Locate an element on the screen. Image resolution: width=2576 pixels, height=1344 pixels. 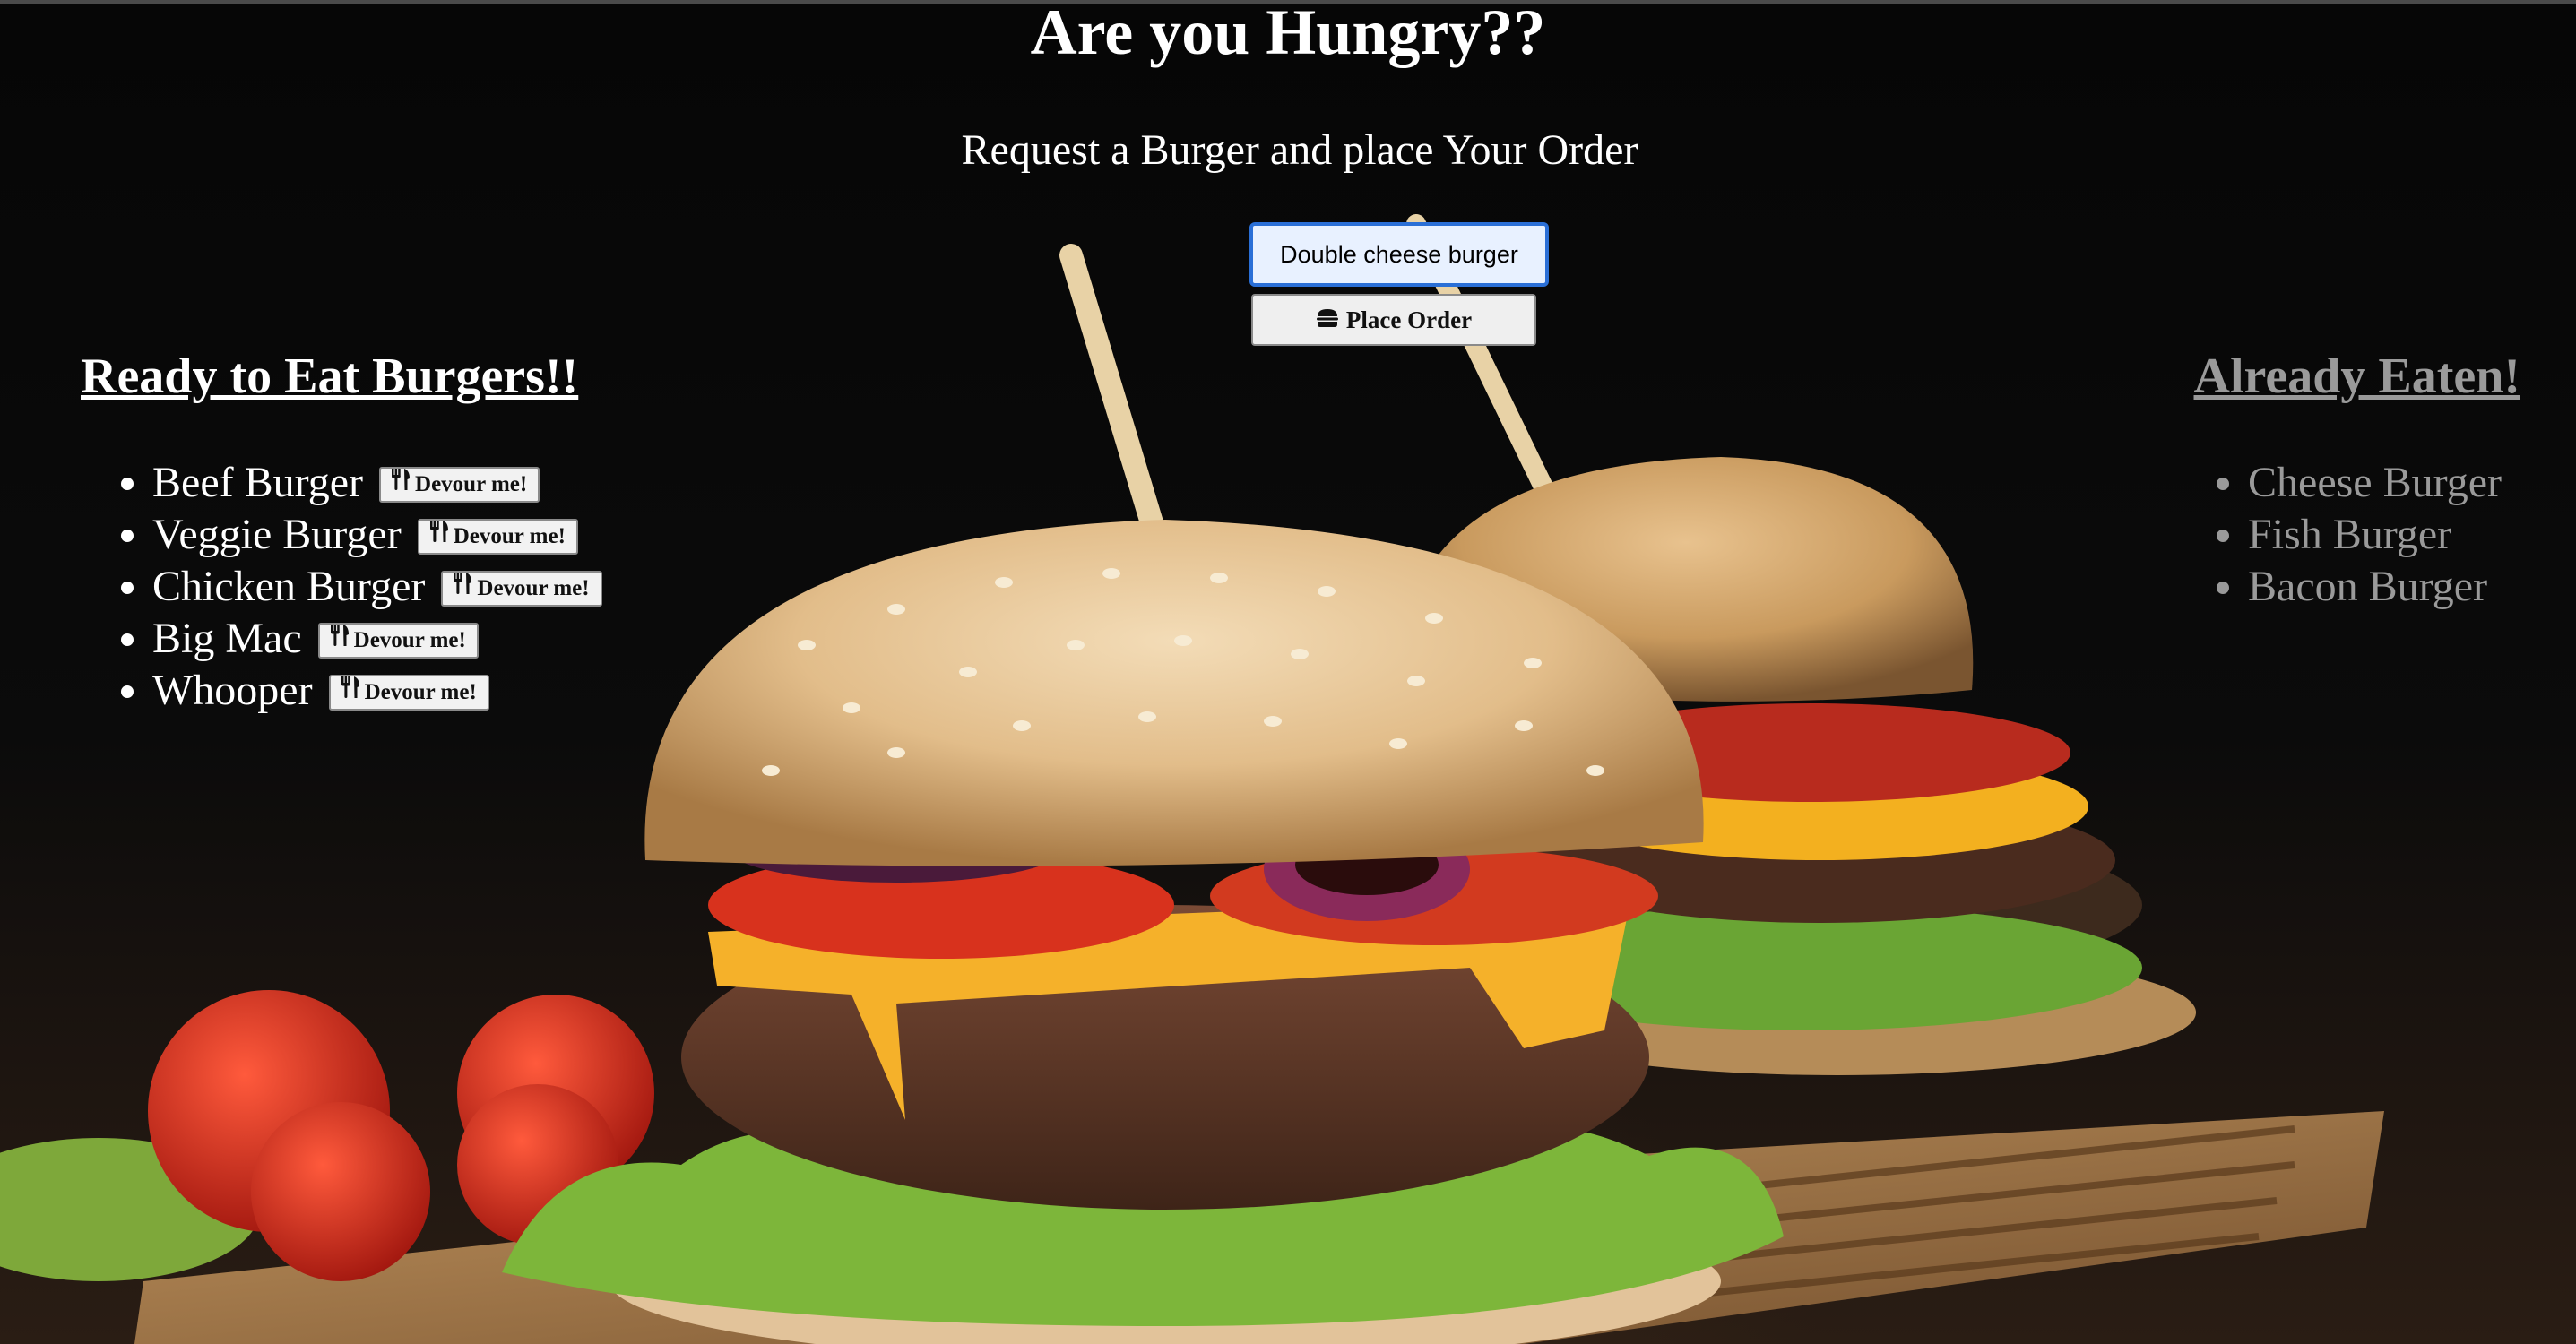
list-item: Beef Burger Devour me! is located at coordinates (377, 483).